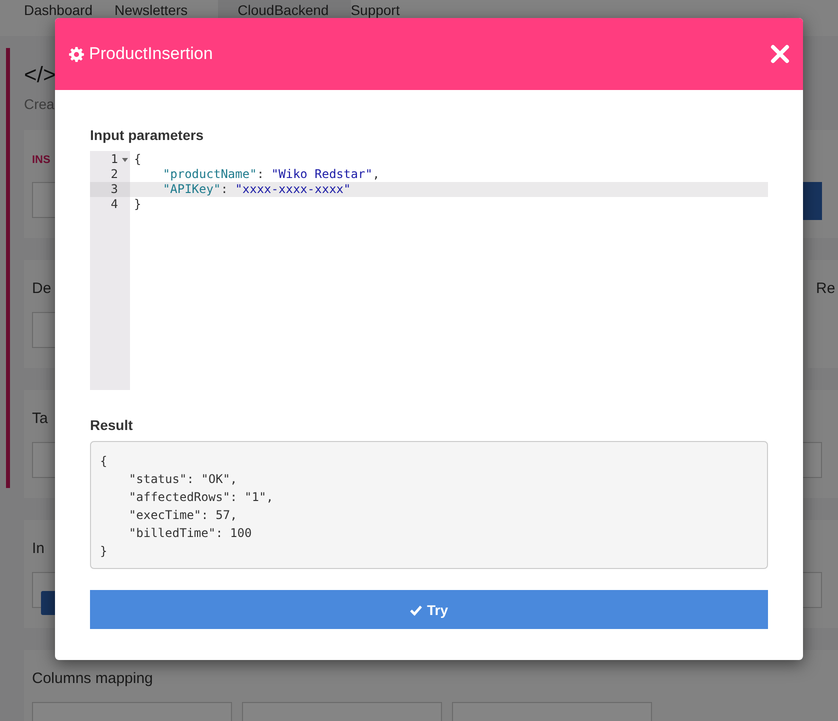 This screenshot has height=721, width=838. I want to click on code-line: }, so click(137, 204).